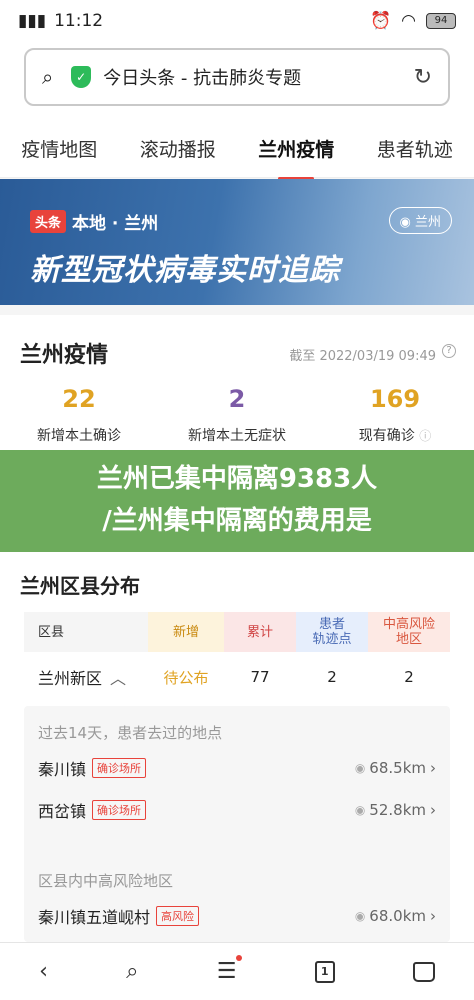  Describe the element at coordinates (324, 971) in the screenshot. I see `tabs-count-icon: 1` at that location.